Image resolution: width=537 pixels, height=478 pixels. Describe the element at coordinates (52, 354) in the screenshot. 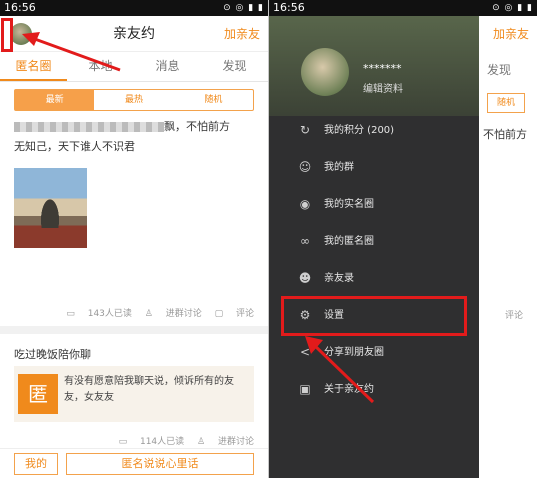

I see `post-title: 吃过晚饭陪你聊` at that location.